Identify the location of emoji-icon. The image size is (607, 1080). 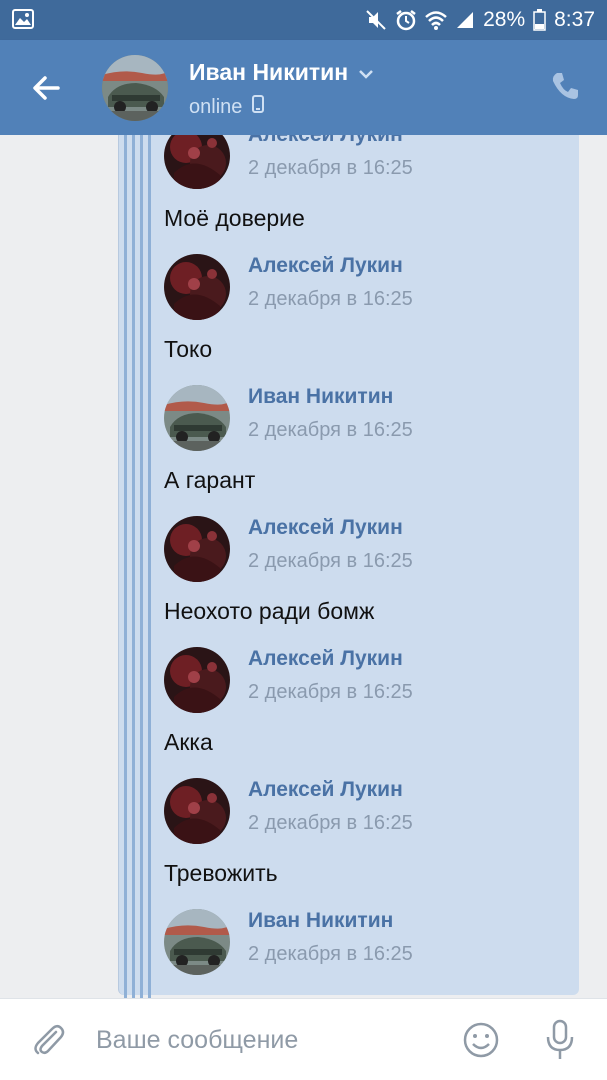
(481, 1040).